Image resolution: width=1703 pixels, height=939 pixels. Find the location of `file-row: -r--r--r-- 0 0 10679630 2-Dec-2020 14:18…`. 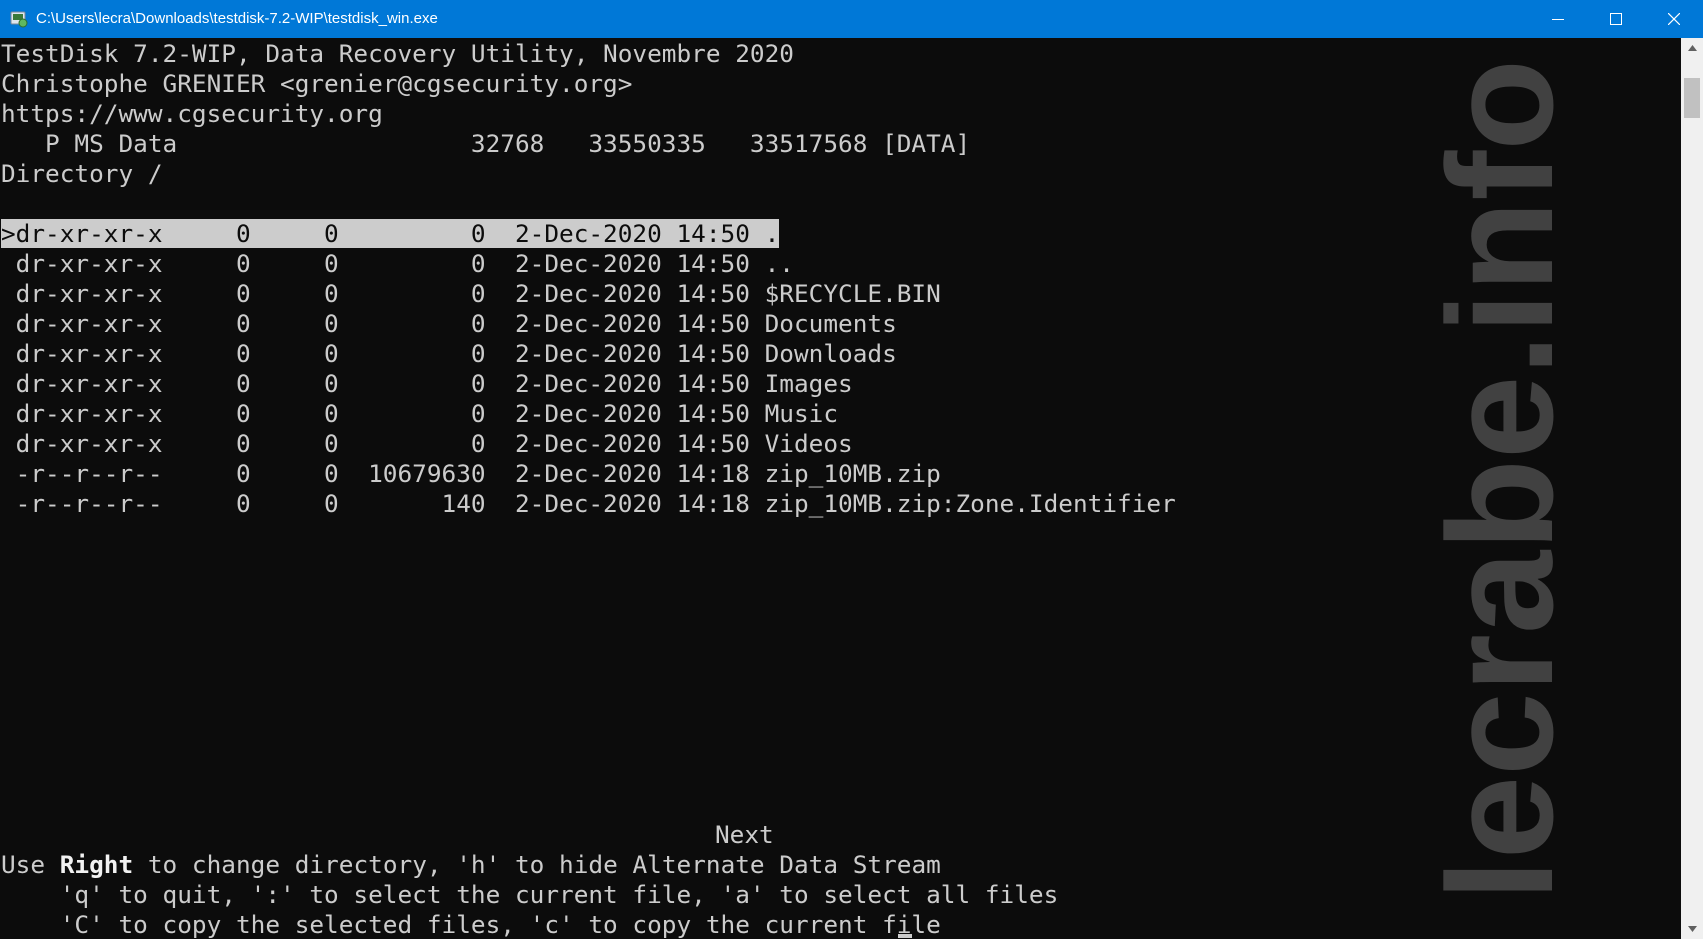

file-row: -r--r--r-- 0 0 10679630 2-Dec-2020 14:18… is located at coordinates (471, 474).